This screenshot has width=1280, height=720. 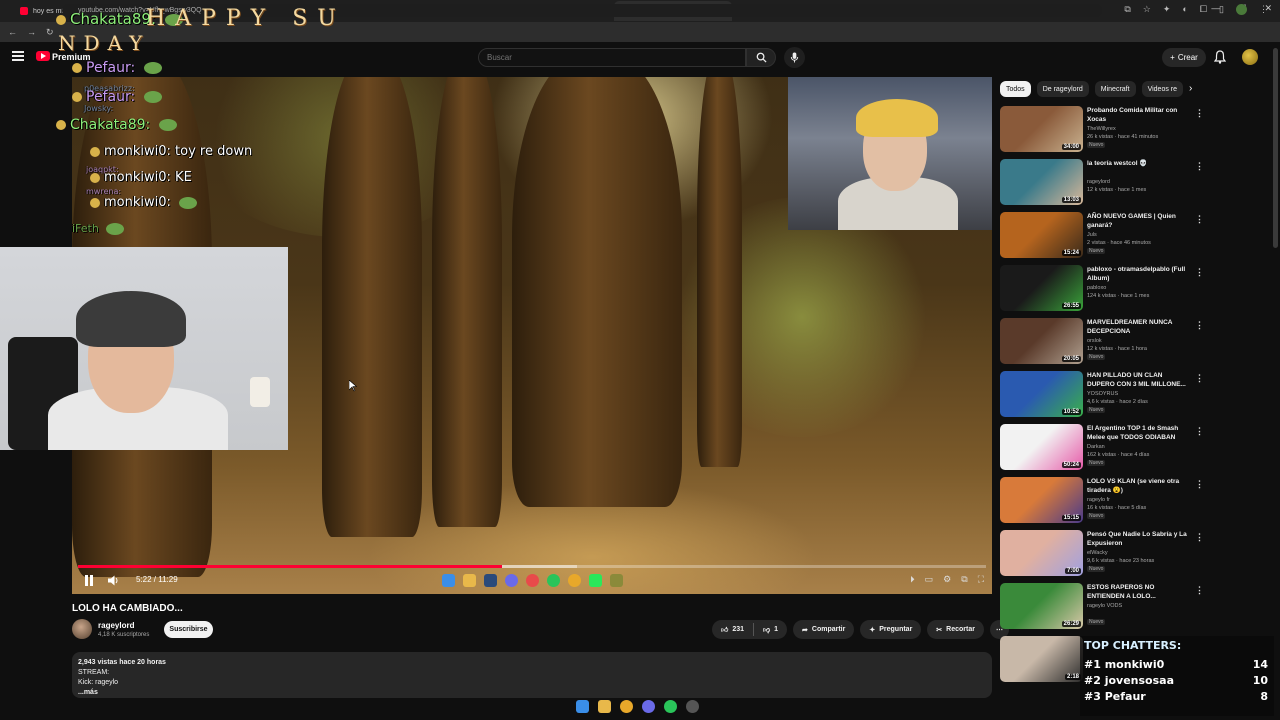 I want to click on channel-name: Juls, so click(x=1092, y=235).